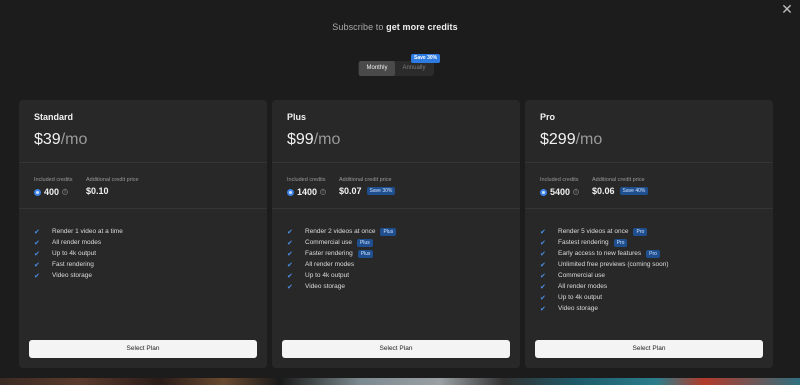 Image resolution: width=800 pixels, height=385 pixels. I want to click on plan-price: $99/mo, so click(313, 140).